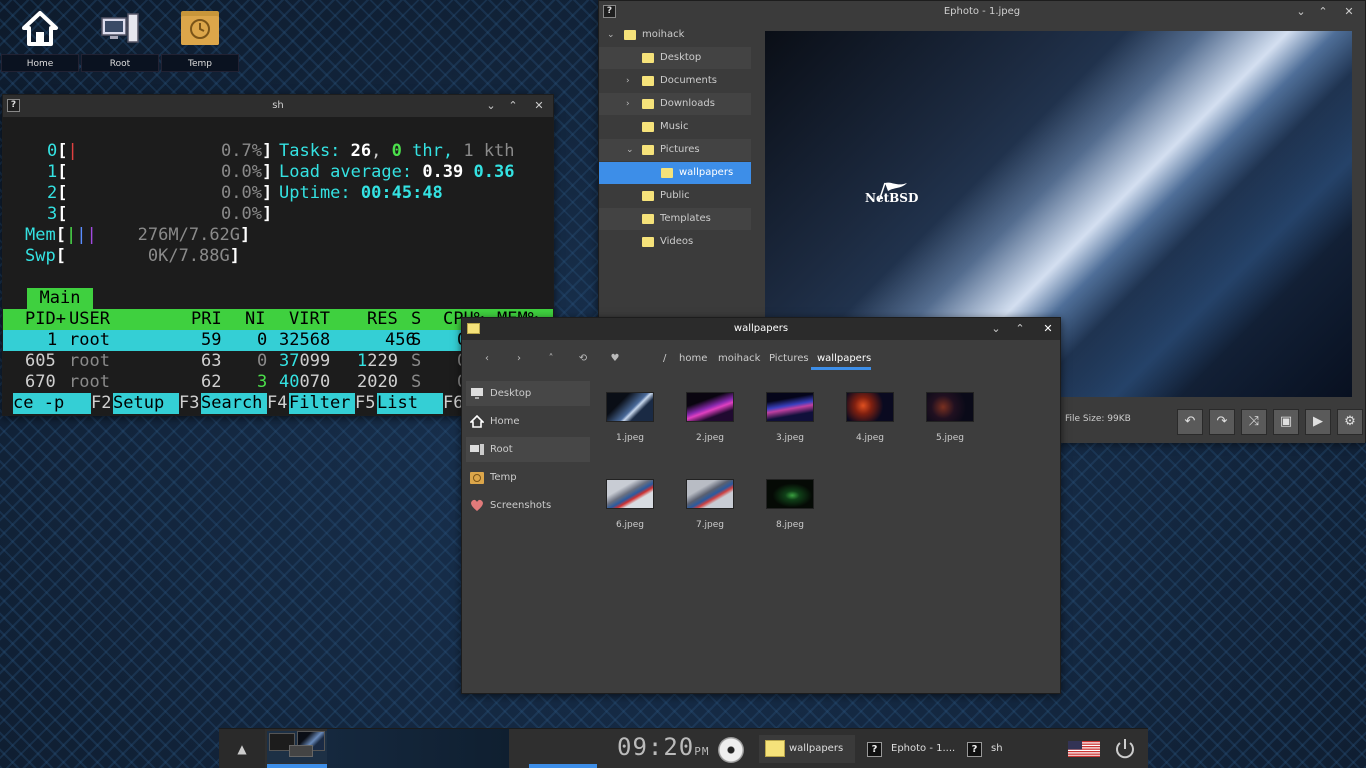  I want to click on tree-item-pictures: ⌄ Pictures, so click(675, 150).